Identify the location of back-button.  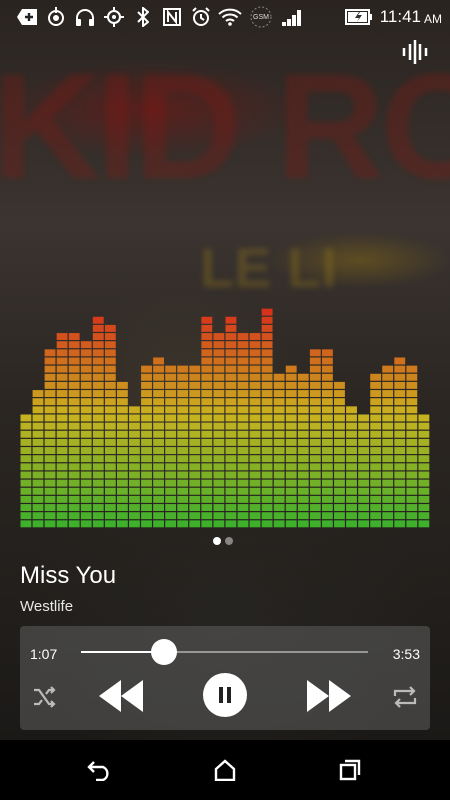
(100, 770).